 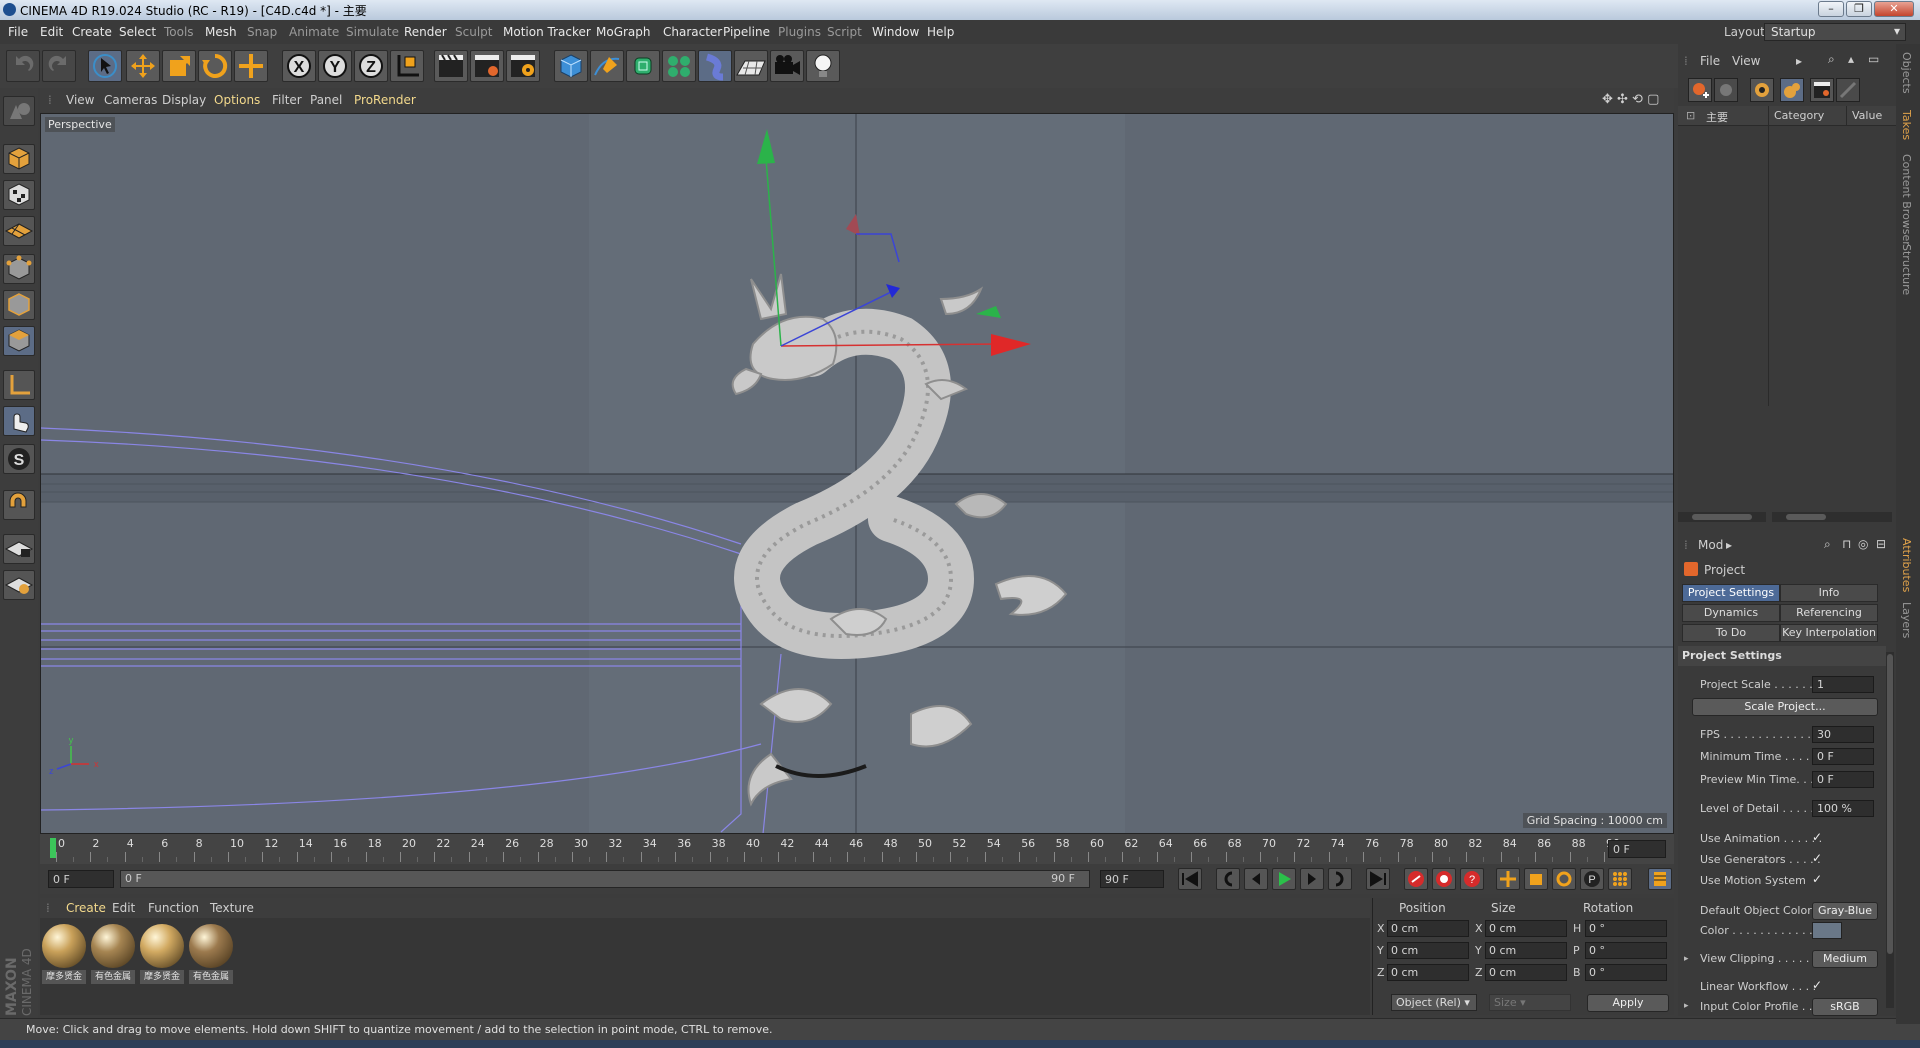 What do you see at coordinates (287, 100) in the screenshot?
I see `viewport-menu-filter: Filter` at bounding box center [287, 100].